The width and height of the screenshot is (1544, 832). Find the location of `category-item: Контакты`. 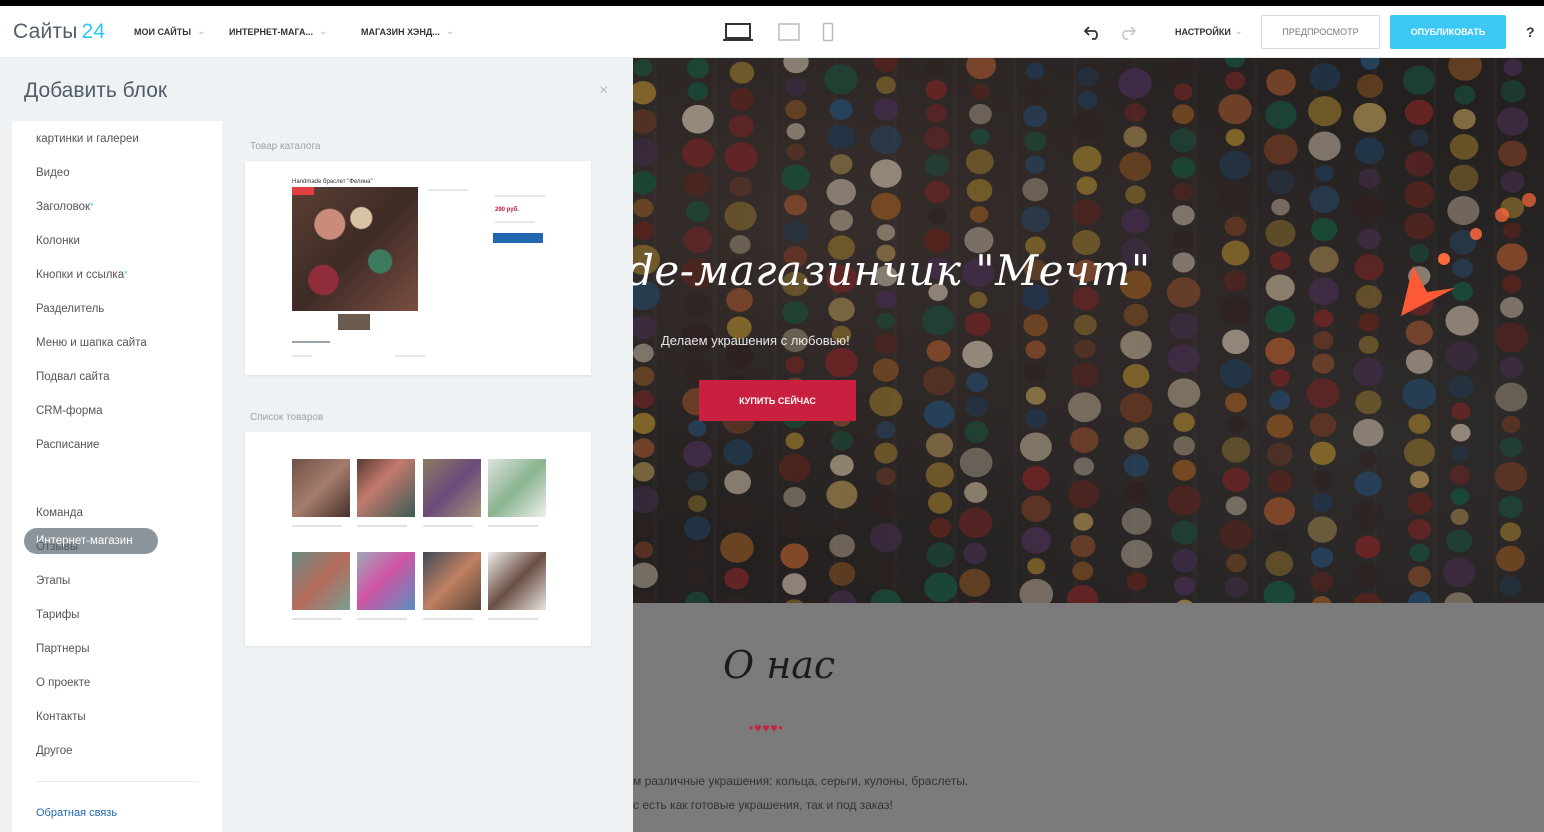

category-item: Контакты is located at coordinates (61, 717).